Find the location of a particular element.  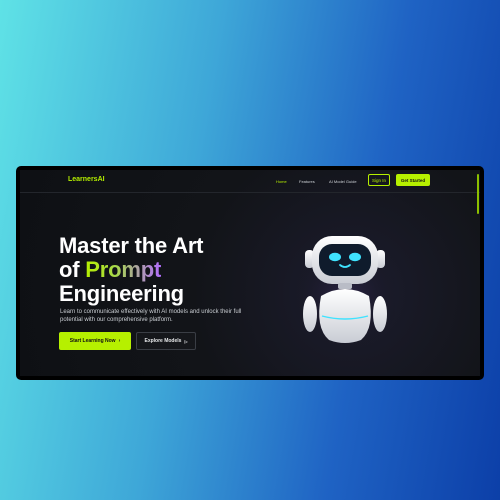

hero-title-line-3: Engineering is located at coordinates (121, 293).